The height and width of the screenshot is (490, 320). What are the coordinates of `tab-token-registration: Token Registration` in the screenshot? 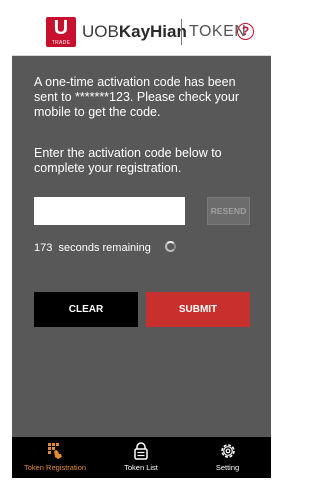 It's located at (55, 457).